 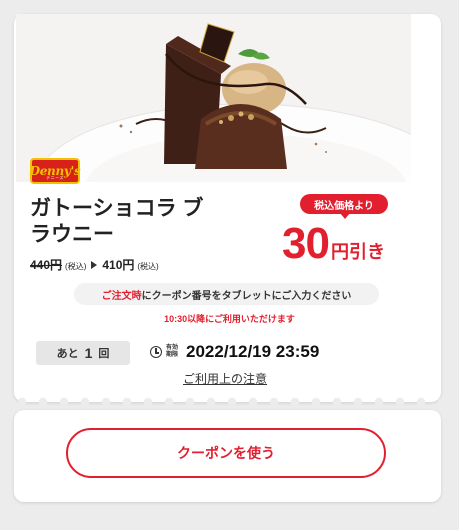 I want to click on use-coupon-button: クーポンを使う, so click(x=226, y=453).